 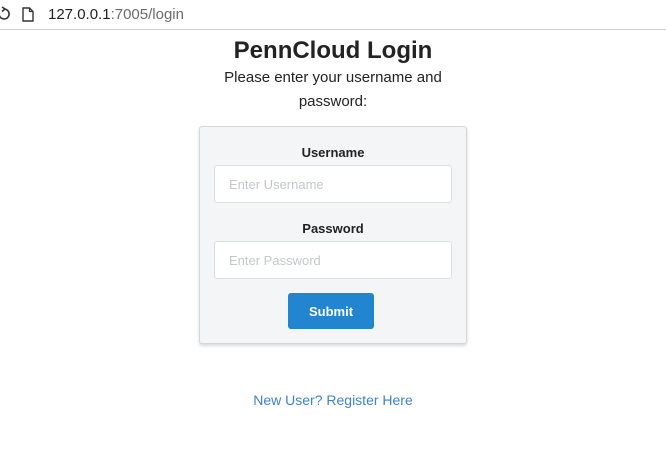 I want to click on browser-toolbar: 127.0.0.1:7005/login, so click(x=333, y=15).